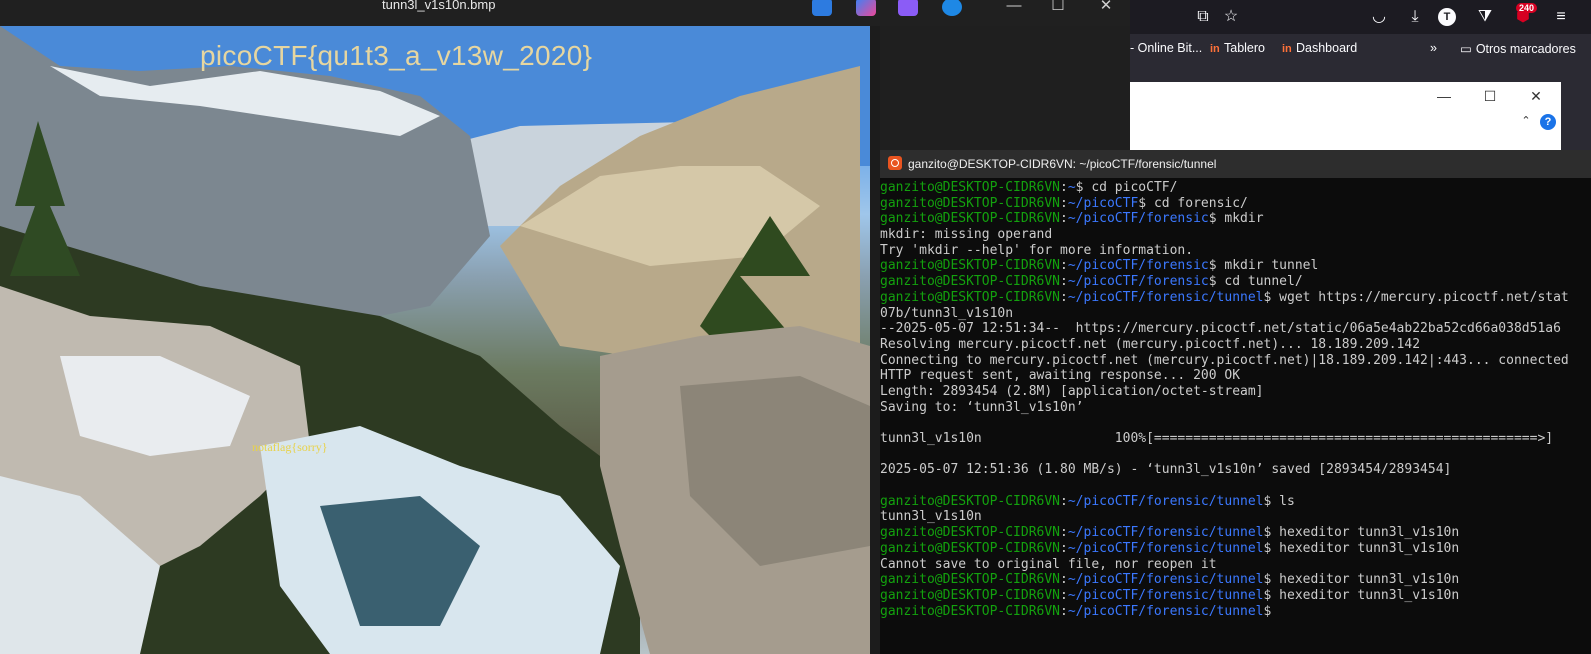 The height and width of the screenshot is (654, 1591). I want to click on downloads-icon: ⤓, so click(1415, 17).